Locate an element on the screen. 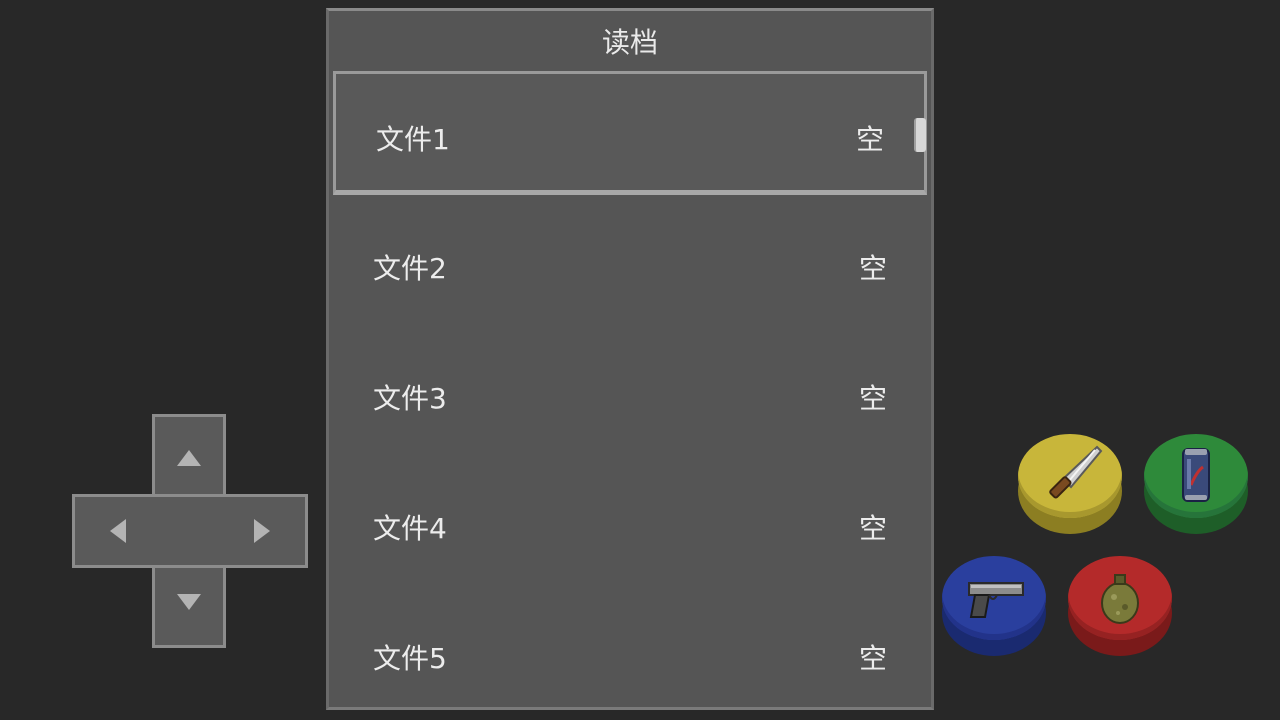 The image size is (1280, 720). save-slot-3: 文件3 空 is located at coordinates (630, 395).